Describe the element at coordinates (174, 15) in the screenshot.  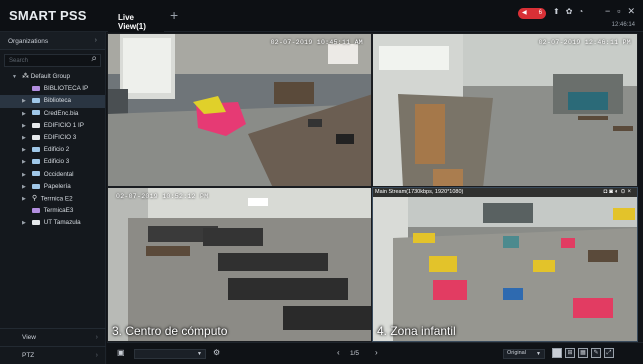
I see `add-tab-icon: +` at that location.